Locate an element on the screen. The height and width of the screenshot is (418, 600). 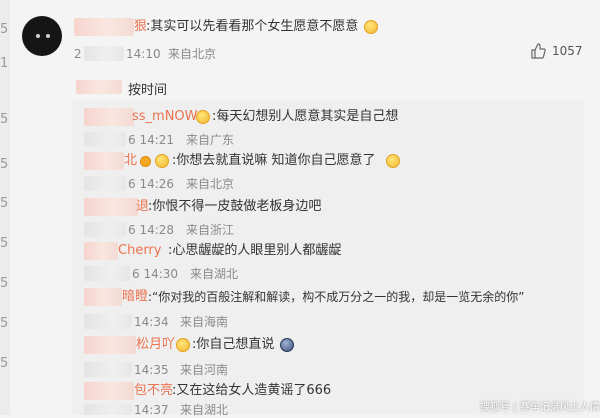
reply-time: 6 14:30 is located at coordinates (155, 274).